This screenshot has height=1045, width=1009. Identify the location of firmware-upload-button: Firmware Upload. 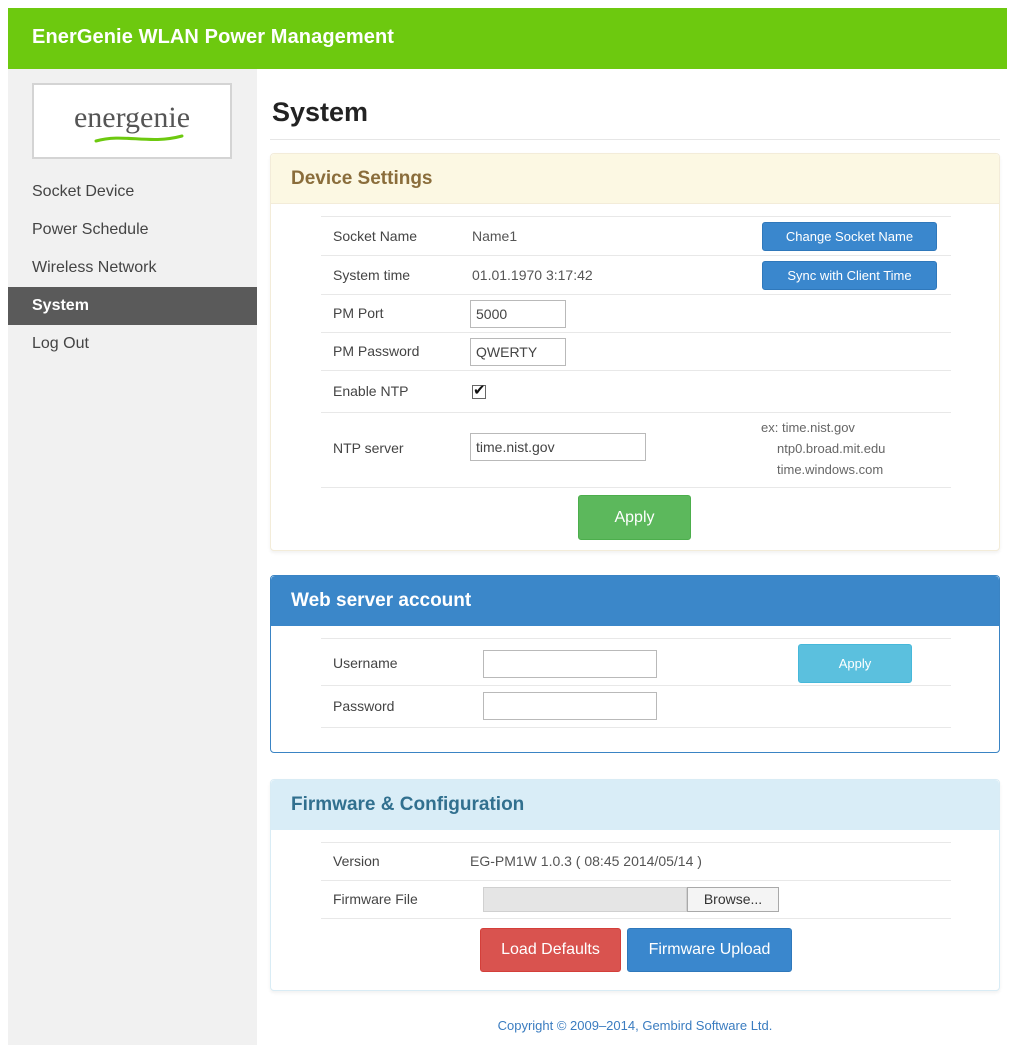
(709, 950).